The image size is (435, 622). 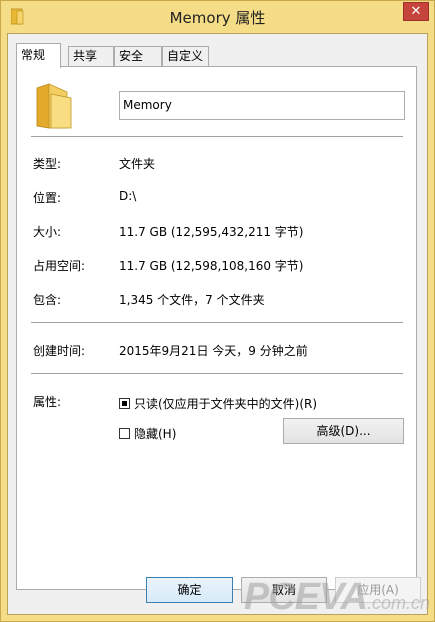 I want to click on type-label: 类型:, so click(x=47, y=164).